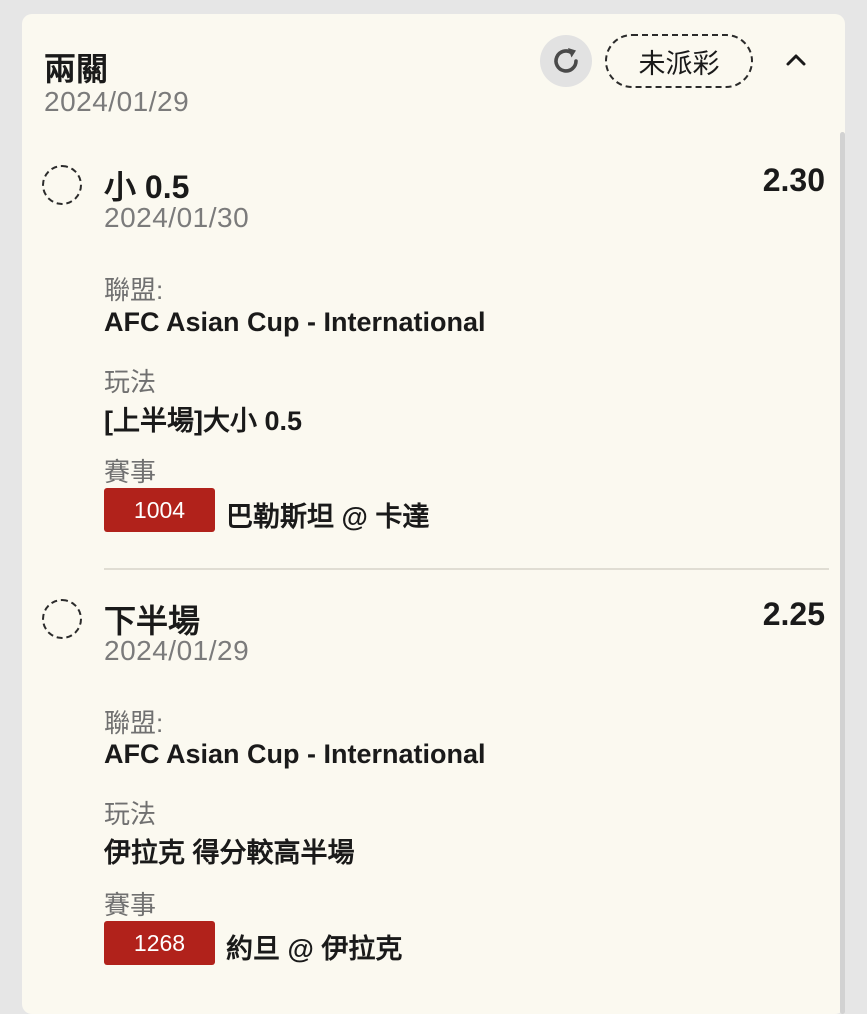 Image resolution: width=867 pixels, height=1014 pixels. Describe the element at coordinates (159, 510) in the screenshot. I see `event-id-badge: 1004` at that location.